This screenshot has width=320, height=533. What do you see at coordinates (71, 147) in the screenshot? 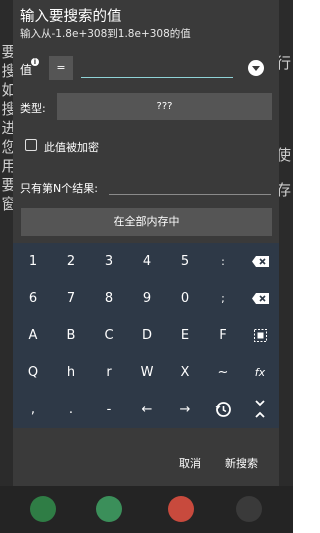
I see `encrypted-label: 此值被加密` at bounding box center [71, 147].